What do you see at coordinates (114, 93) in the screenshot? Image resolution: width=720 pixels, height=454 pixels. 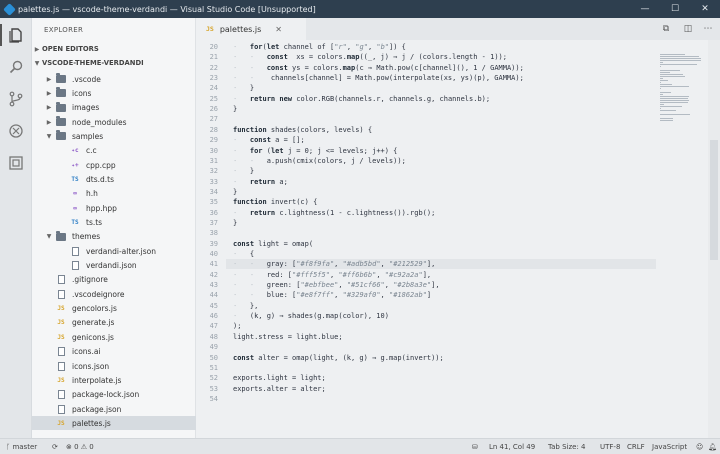 I see `tree-item: ▶ icons` at bounding box center [114, 93].